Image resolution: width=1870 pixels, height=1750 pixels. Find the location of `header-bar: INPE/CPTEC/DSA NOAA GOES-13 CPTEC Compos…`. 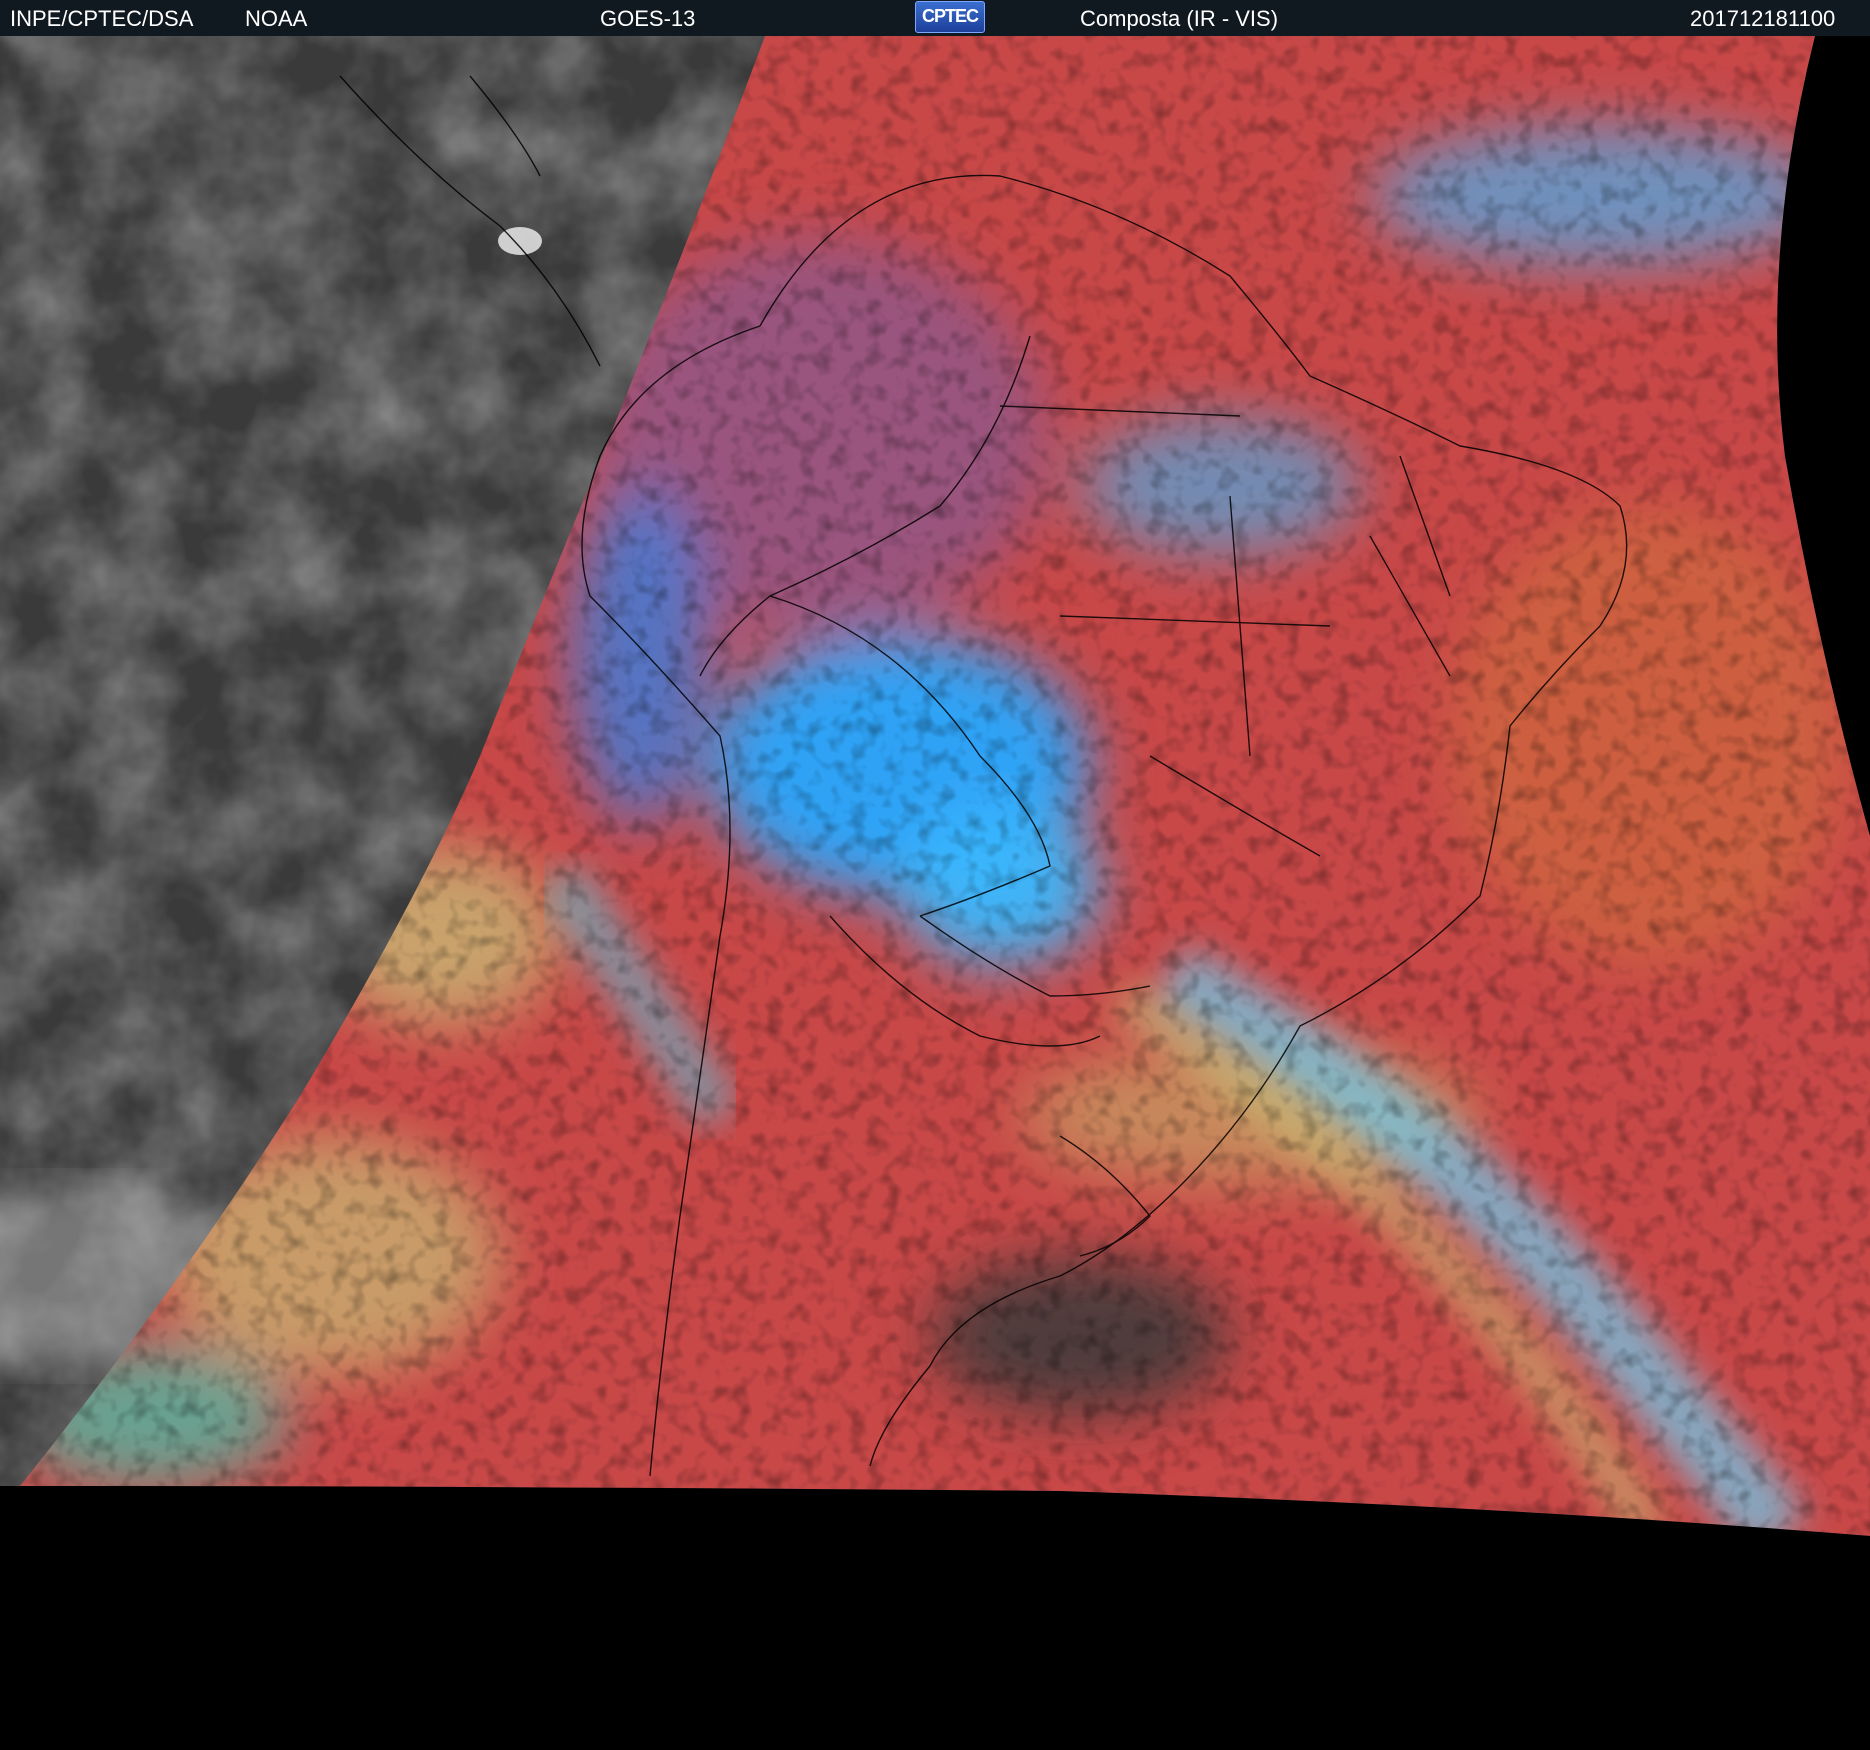

header-bar: INPE/CPTEC/DSA NOAA GOES-13 CPTEC Compos… is located at coordinates (935, 18).